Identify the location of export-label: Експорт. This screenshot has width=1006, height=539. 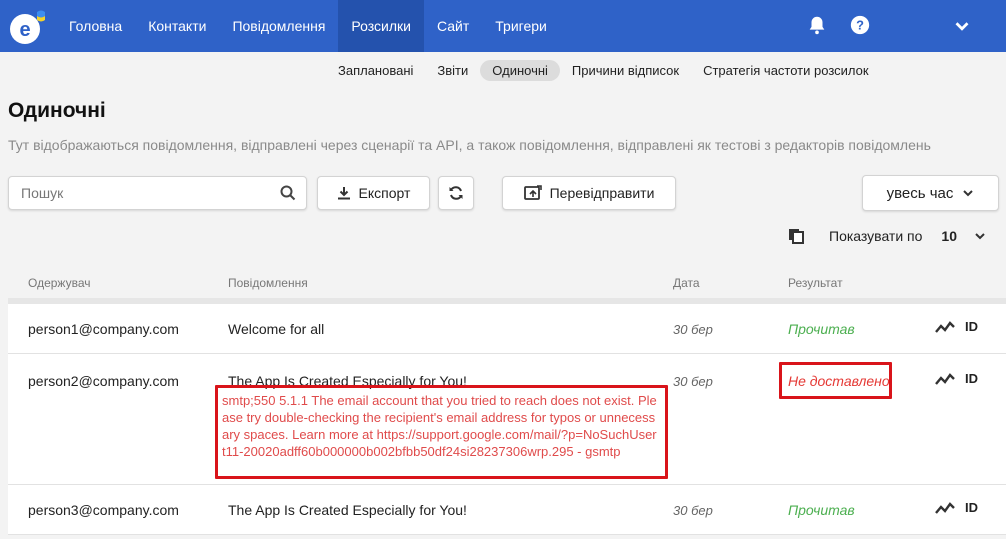
(384, 193).